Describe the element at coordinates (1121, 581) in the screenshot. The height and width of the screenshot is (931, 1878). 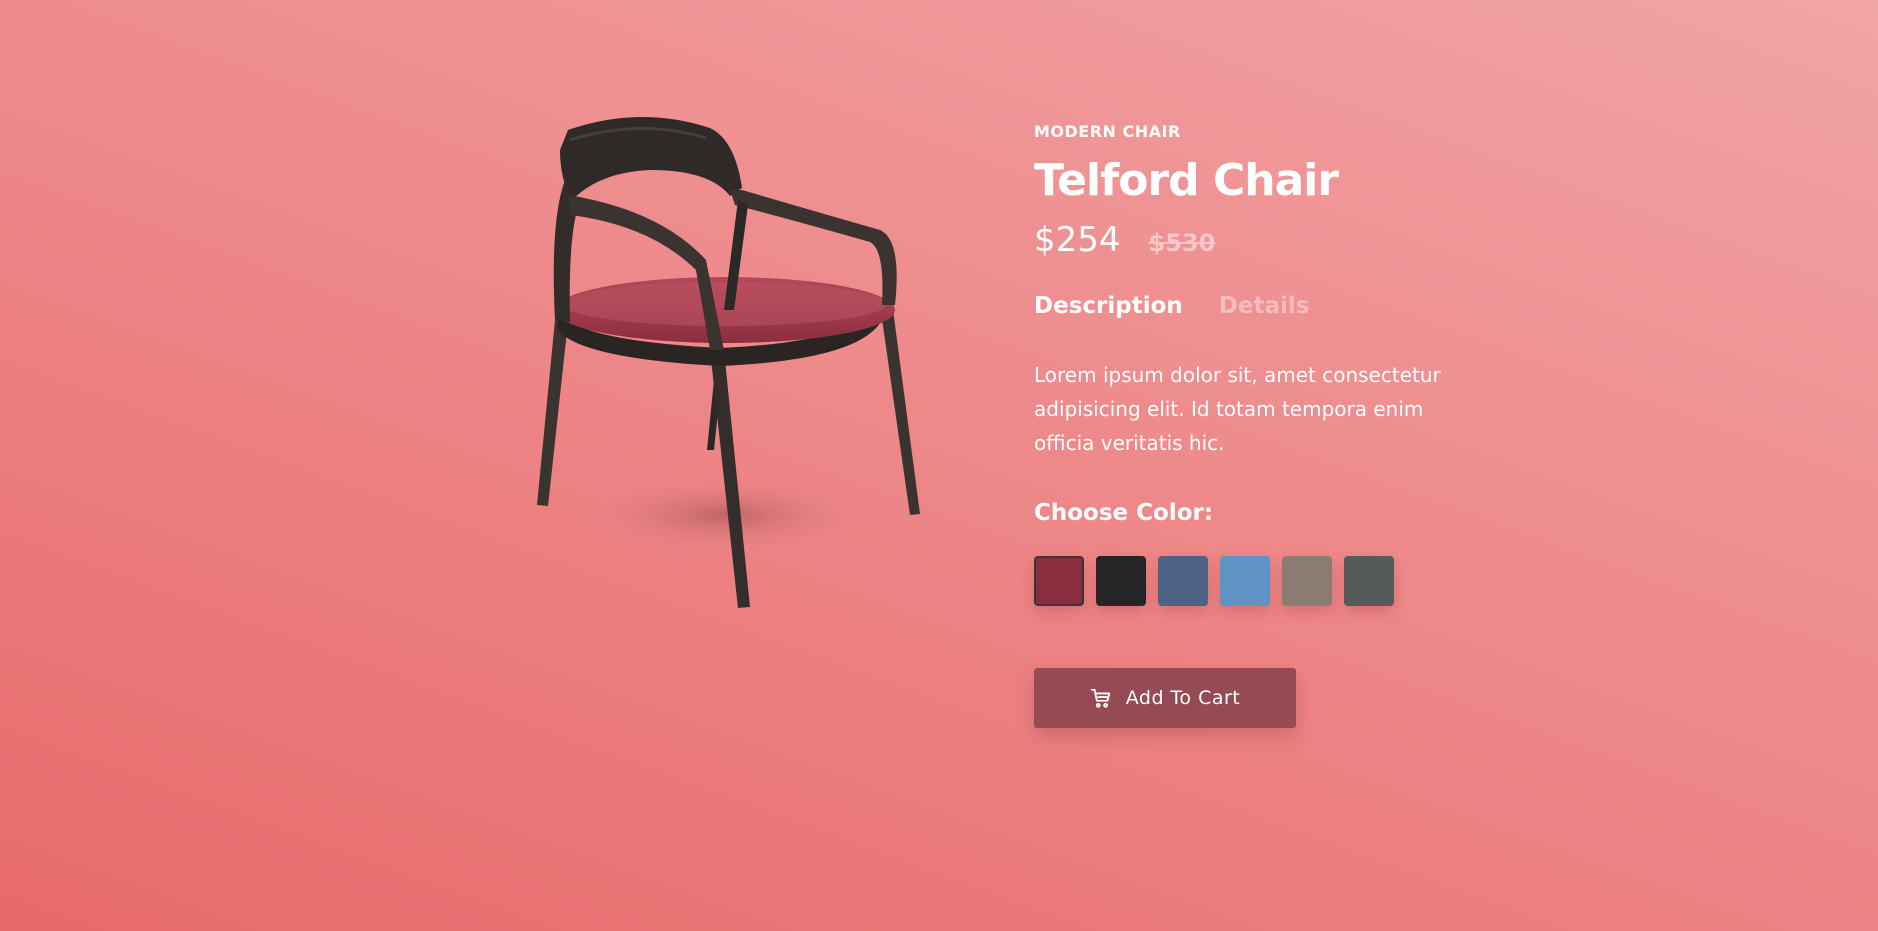
I see `color-swatch-black` at that location.